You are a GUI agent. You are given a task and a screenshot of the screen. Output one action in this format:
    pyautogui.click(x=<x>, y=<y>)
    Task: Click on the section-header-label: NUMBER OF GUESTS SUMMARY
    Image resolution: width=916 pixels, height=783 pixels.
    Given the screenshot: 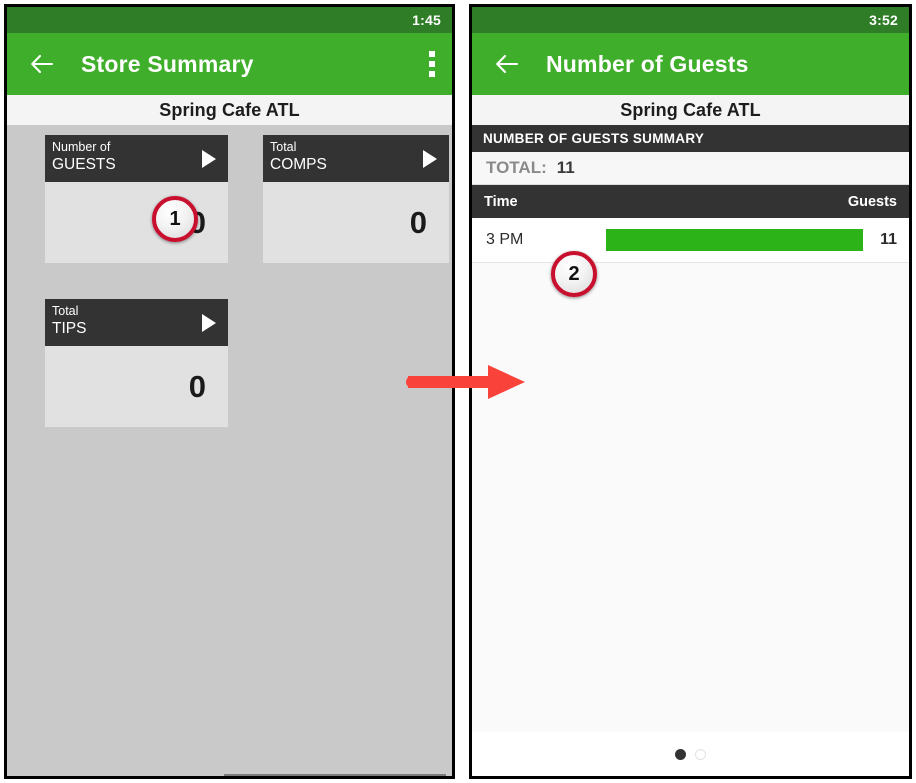 What is the action you would take?
    pyautogui.click(x=594, y=138)
    